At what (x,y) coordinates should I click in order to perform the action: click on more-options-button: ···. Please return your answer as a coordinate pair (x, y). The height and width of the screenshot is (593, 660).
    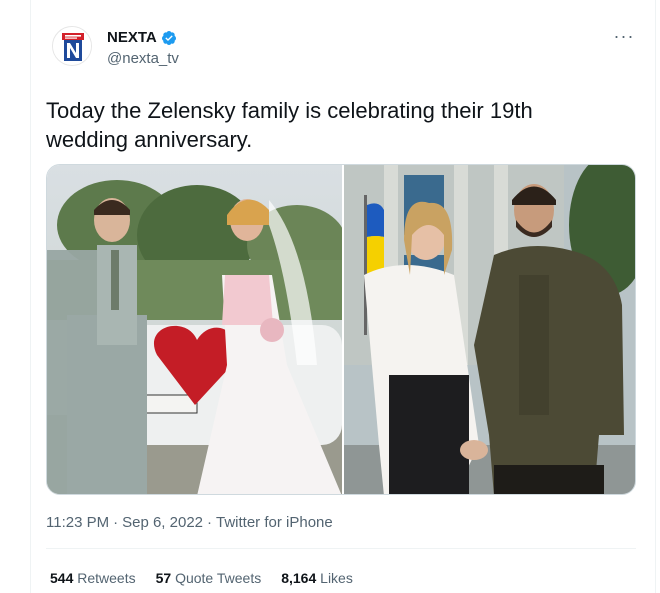
    Looking at the image, I should click on (624, 36).